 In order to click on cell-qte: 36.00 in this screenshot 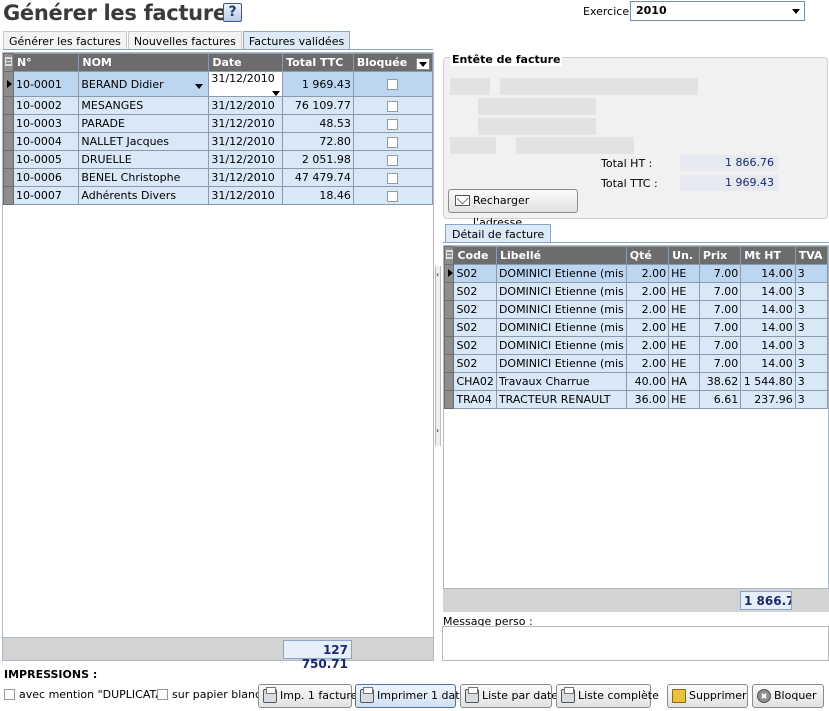, I will do `click(647, 399)`.